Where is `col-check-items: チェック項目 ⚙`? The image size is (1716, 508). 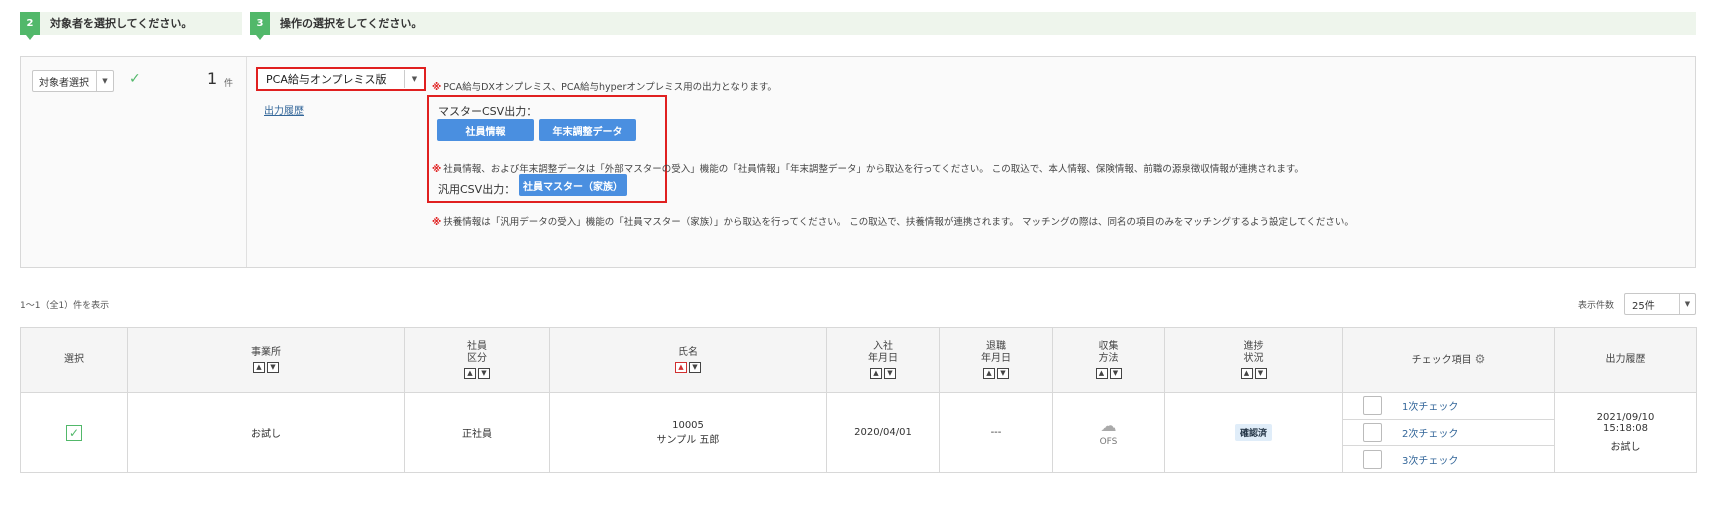 col-check-items: チェック項目 ⚙ is located at coordinates (1448, 360).